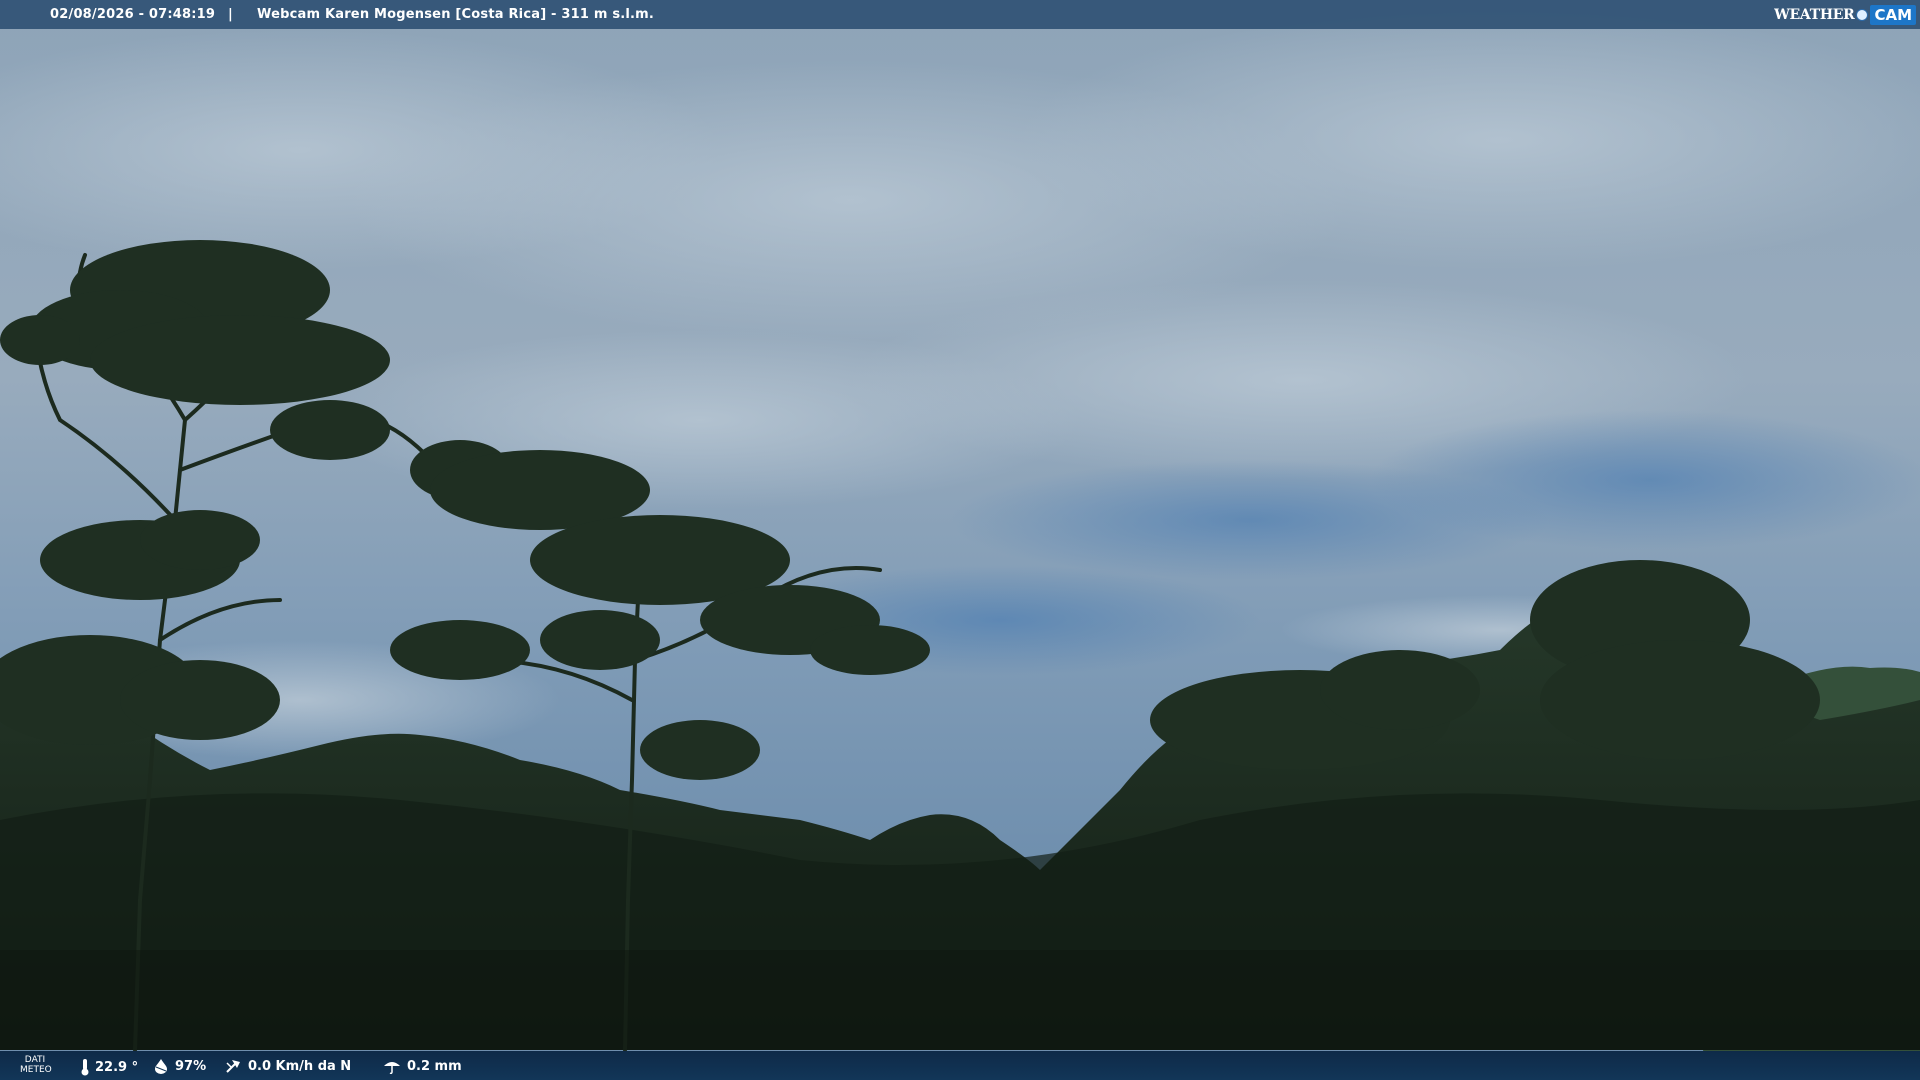  What do you see at coordinates (1893, 14) in the screenshot?
I see `logo-cam-text: CAM` at bounding box center [1893, 14].